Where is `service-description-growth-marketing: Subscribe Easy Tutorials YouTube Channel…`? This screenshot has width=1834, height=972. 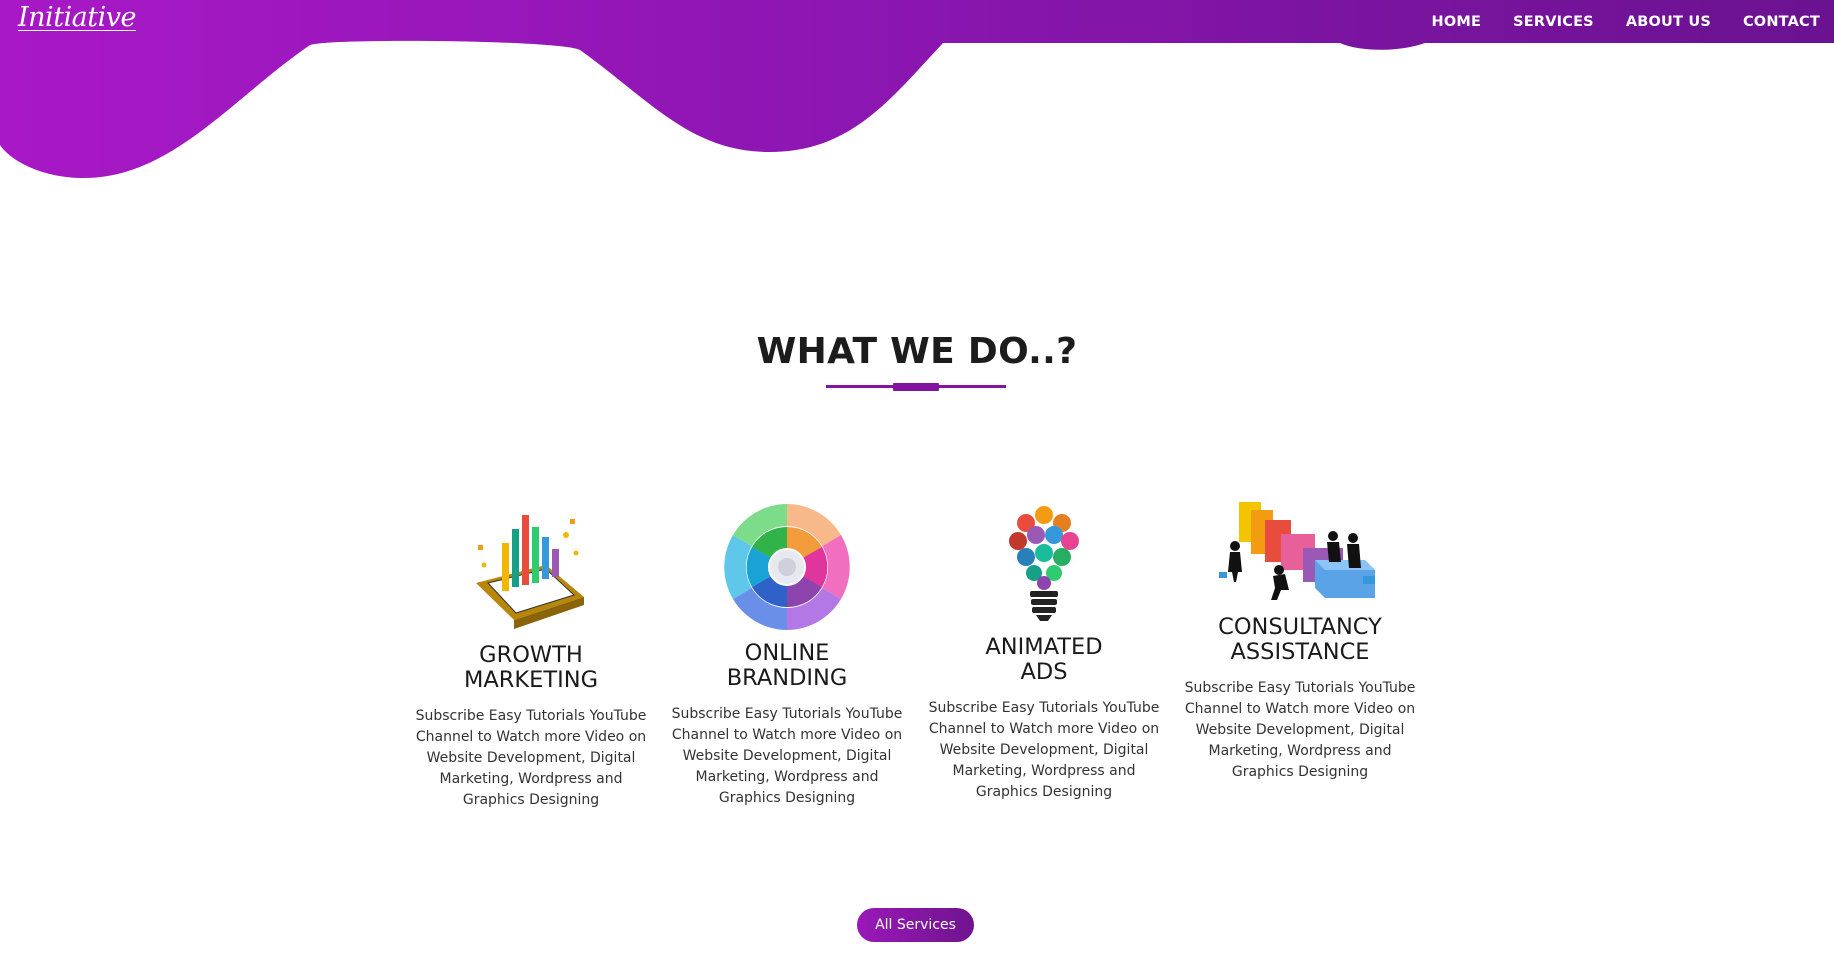 service-description-growth-marketing: Subscribe Easy Tutorials YouTube Channel… is located at coordinates (531, 758).